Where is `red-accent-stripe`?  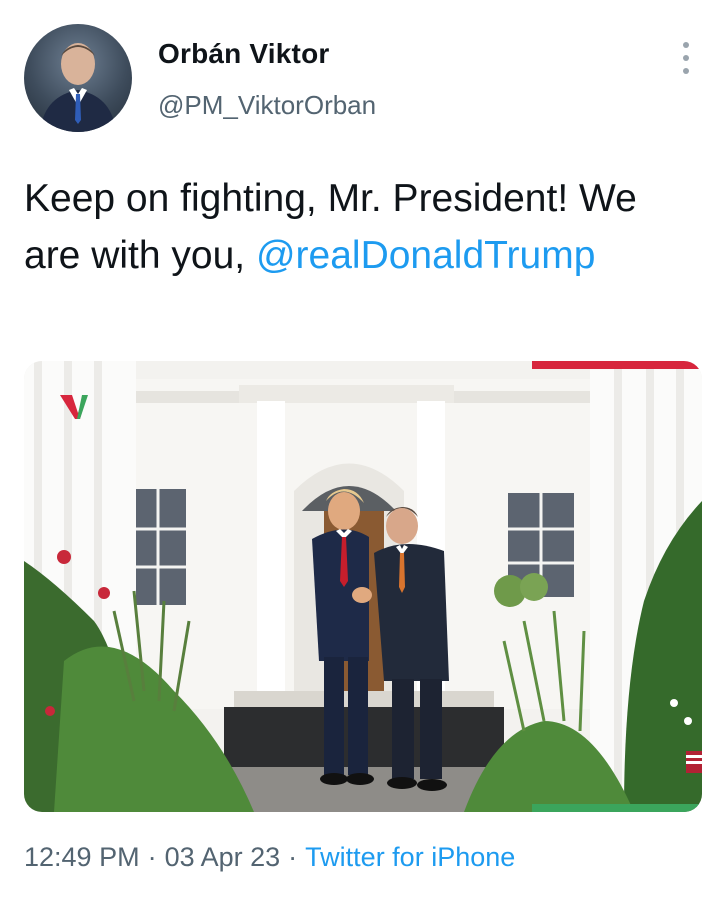 red-accent-stripe is located at coordinates (617, 365).